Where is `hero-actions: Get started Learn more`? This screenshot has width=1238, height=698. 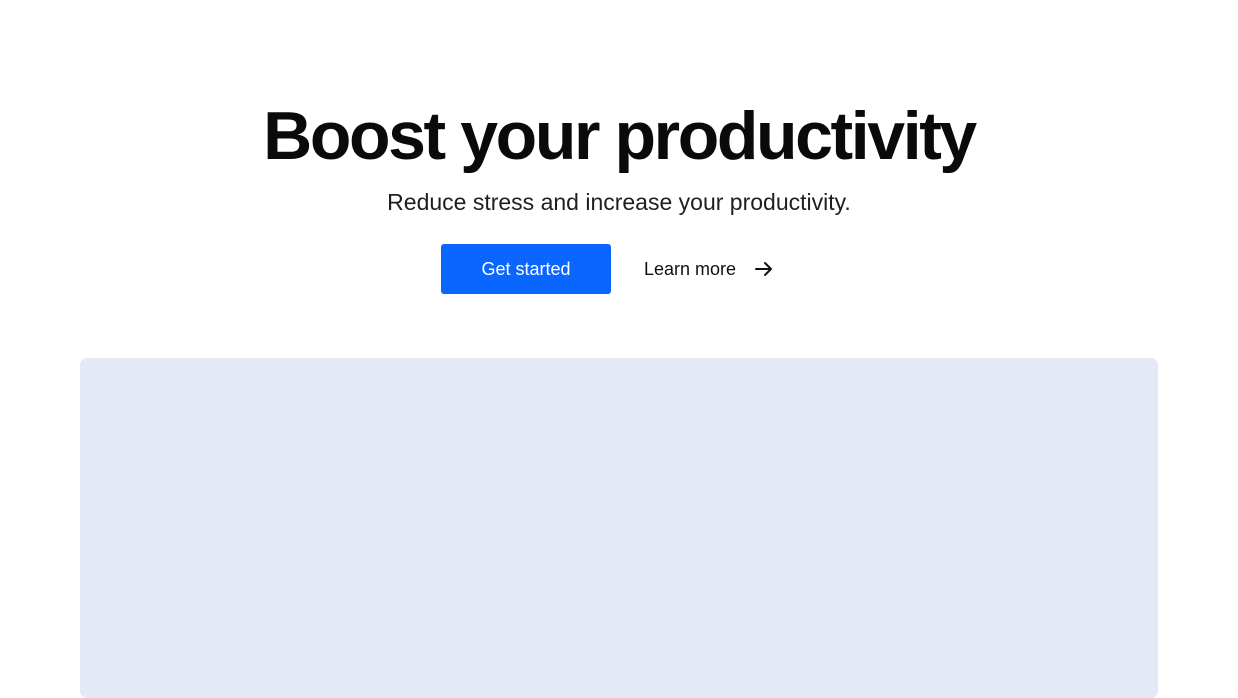
hero-actions: Get started Learn more is located at coordinates (607, 269).